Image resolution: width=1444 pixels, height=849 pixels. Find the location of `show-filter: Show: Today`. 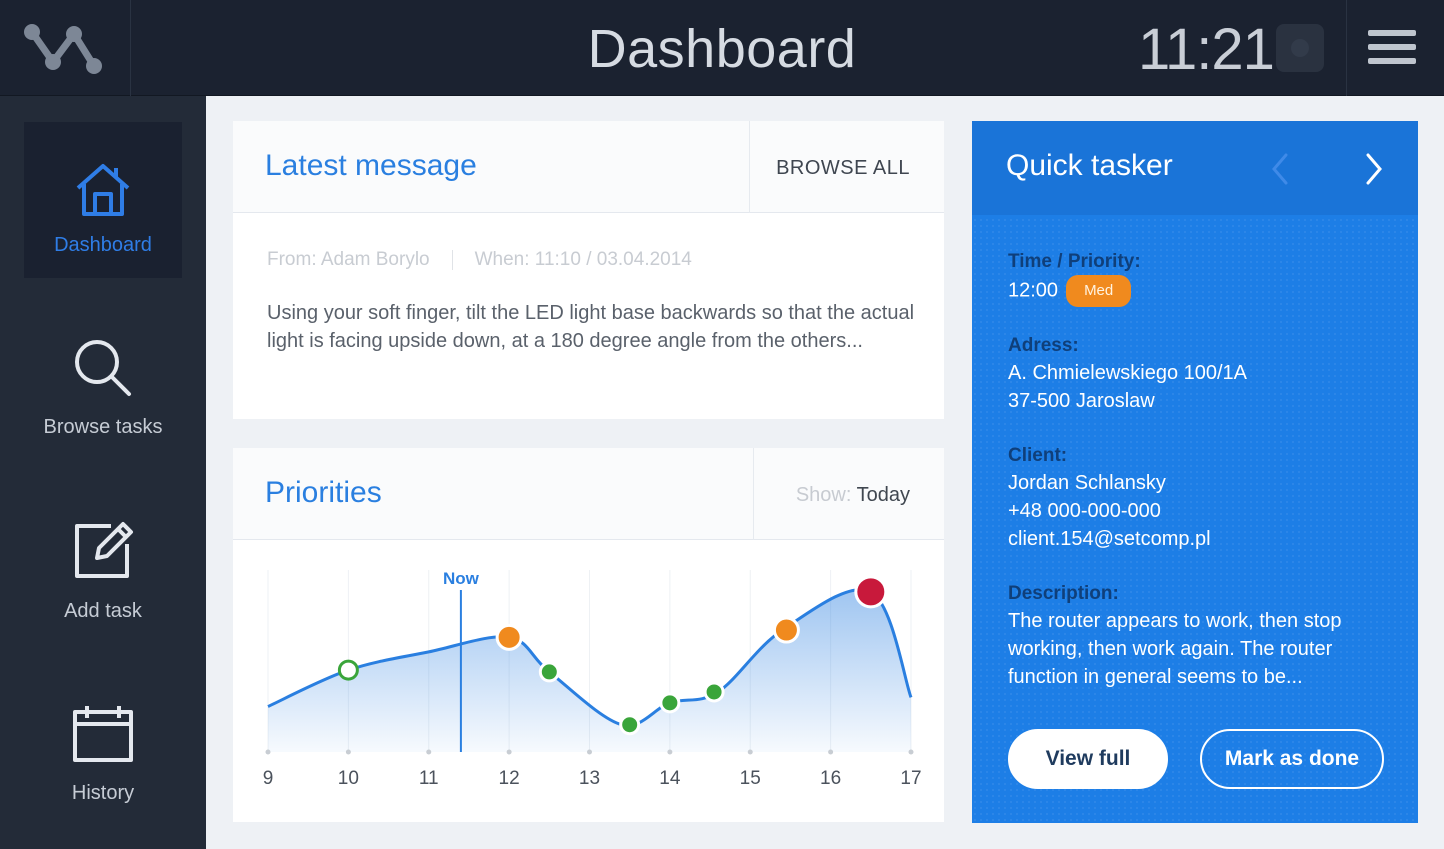

show-filter: Show: Today is located at coordinates (853, 495).